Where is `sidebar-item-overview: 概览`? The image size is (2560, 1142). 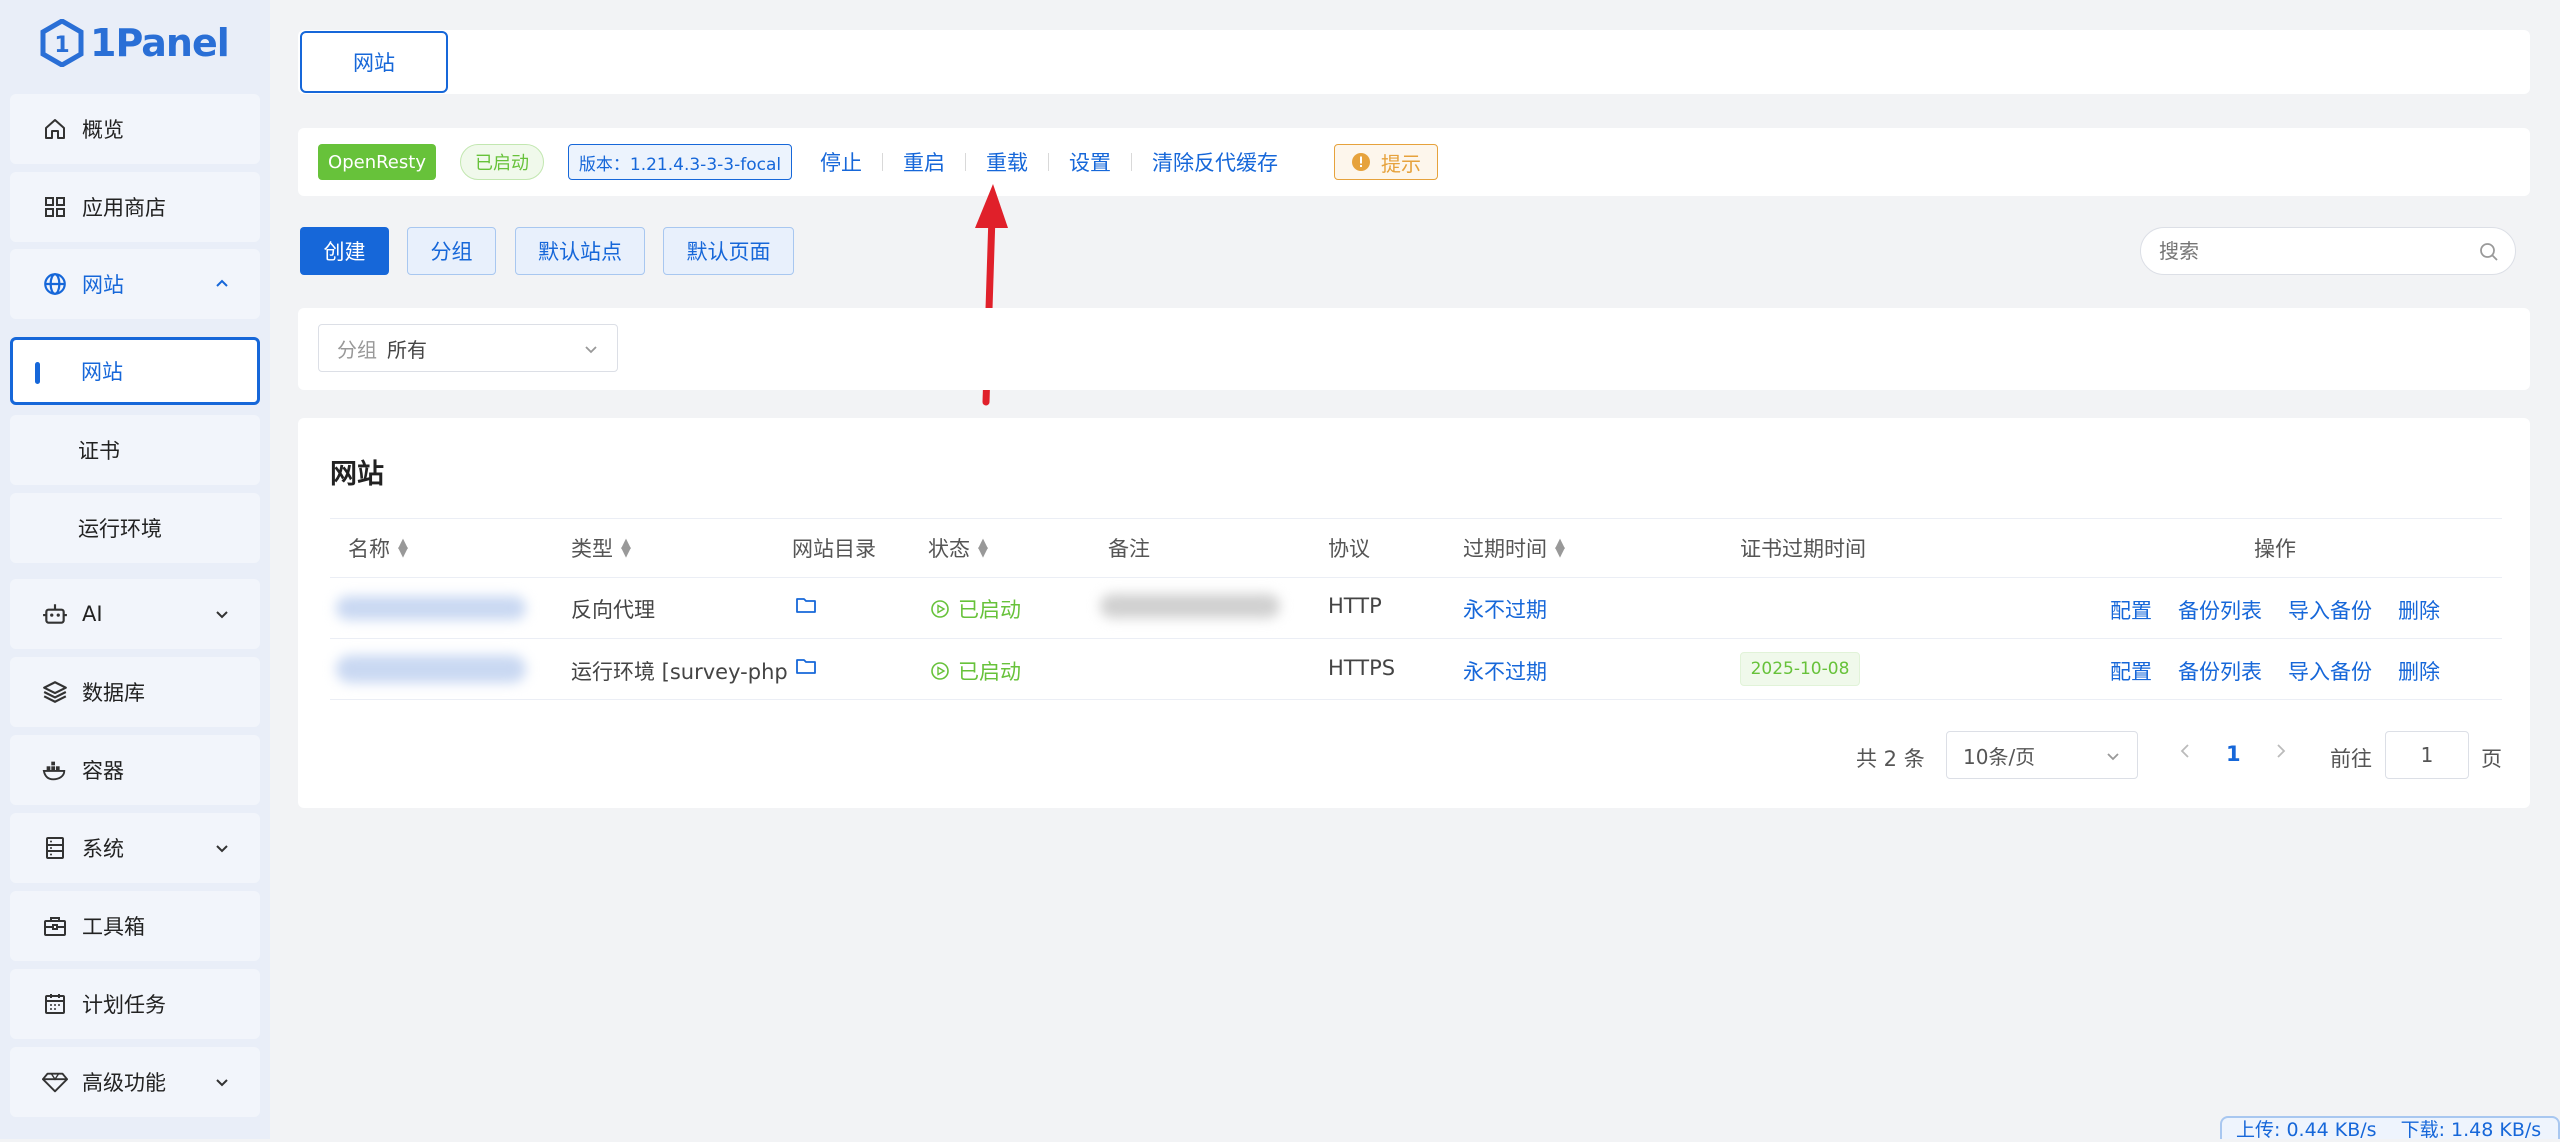 sidebar-item-overview: 概览 is located at coordinates (135, 129).